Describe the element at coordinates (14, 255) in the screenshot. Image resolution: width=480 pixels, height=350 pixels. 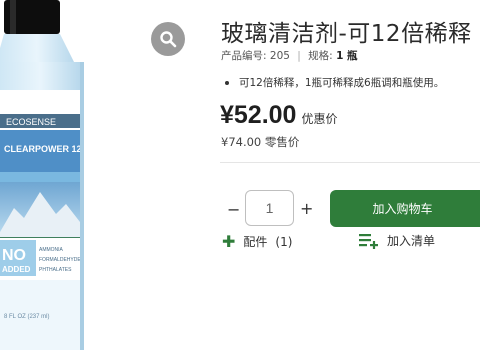
I see `bottle-no-text: NO` at that location.